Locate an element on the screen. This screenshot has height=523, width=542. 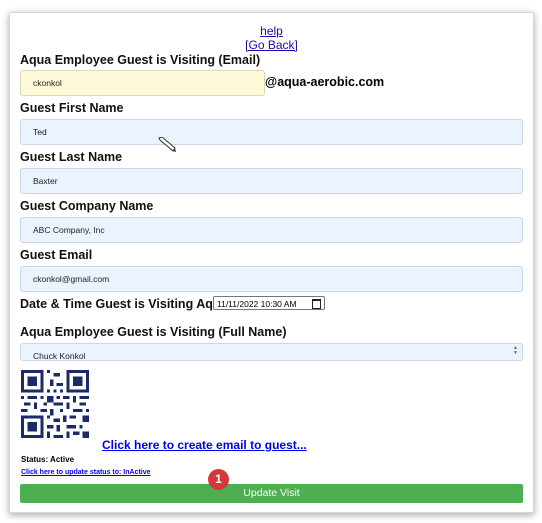
guest-company-label: Guest Company Name is located at coordinates (87, 206).